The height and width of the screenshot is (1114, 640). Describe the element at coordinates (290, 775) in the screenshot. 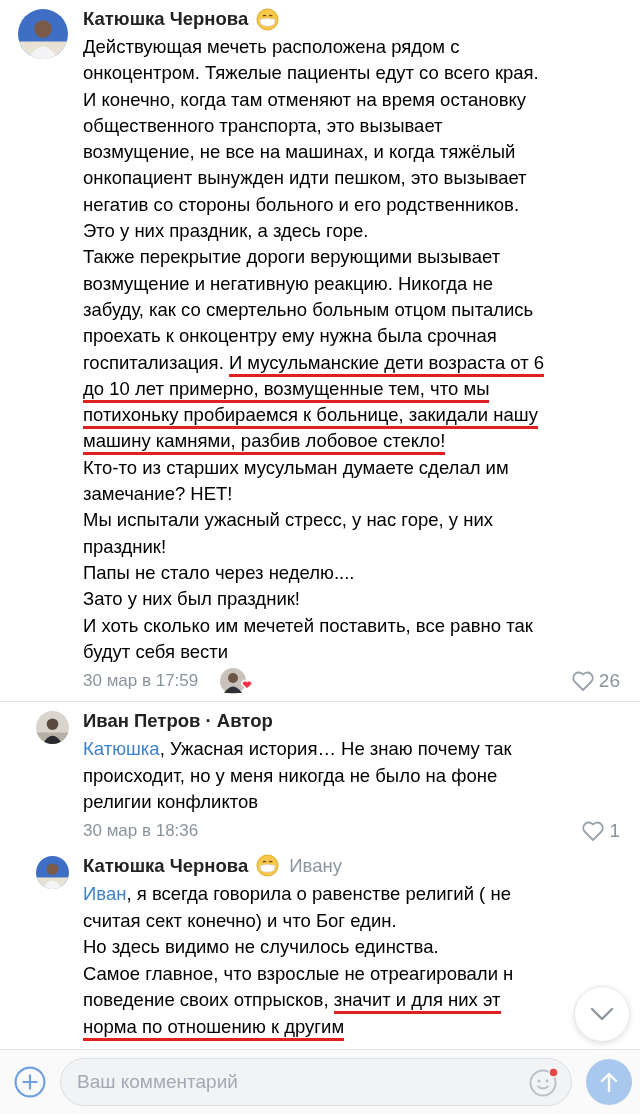

I see `comment-text: происходит, но у меня никогда не было на фоне` at that location.